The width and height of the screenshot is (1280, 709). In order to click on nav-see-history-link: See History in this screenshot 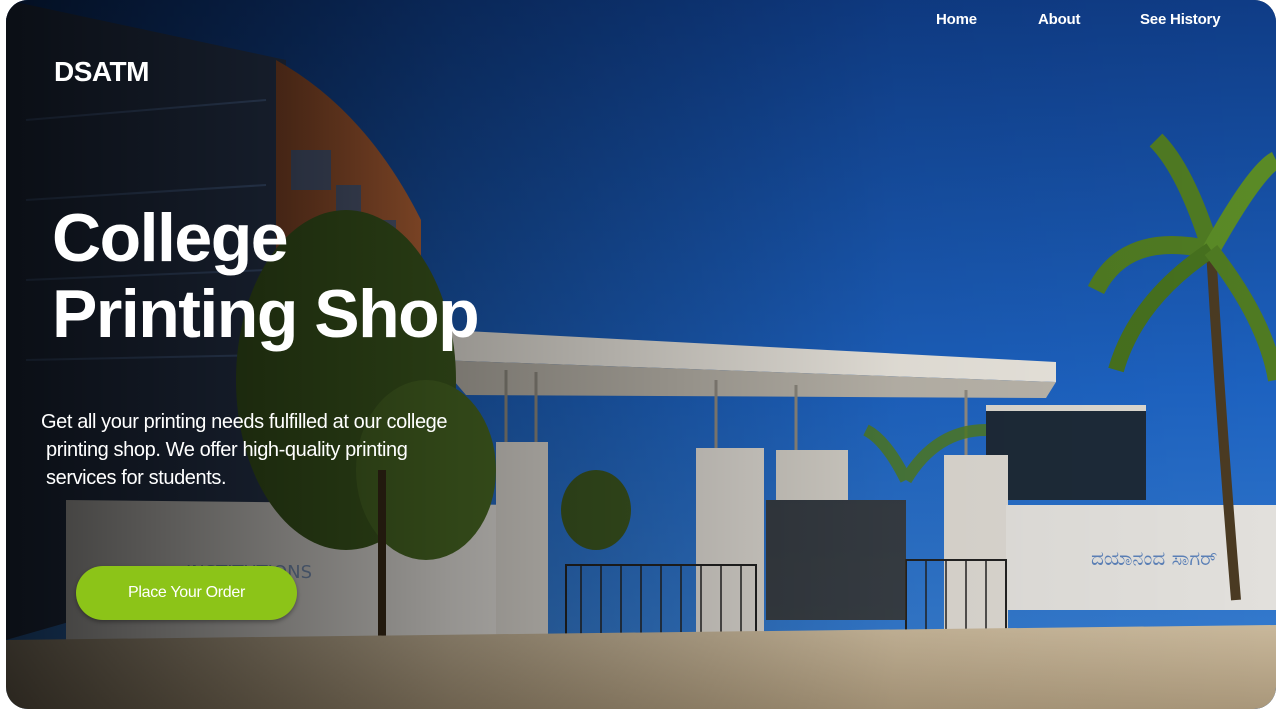, I will do `click(1180, 19)`.